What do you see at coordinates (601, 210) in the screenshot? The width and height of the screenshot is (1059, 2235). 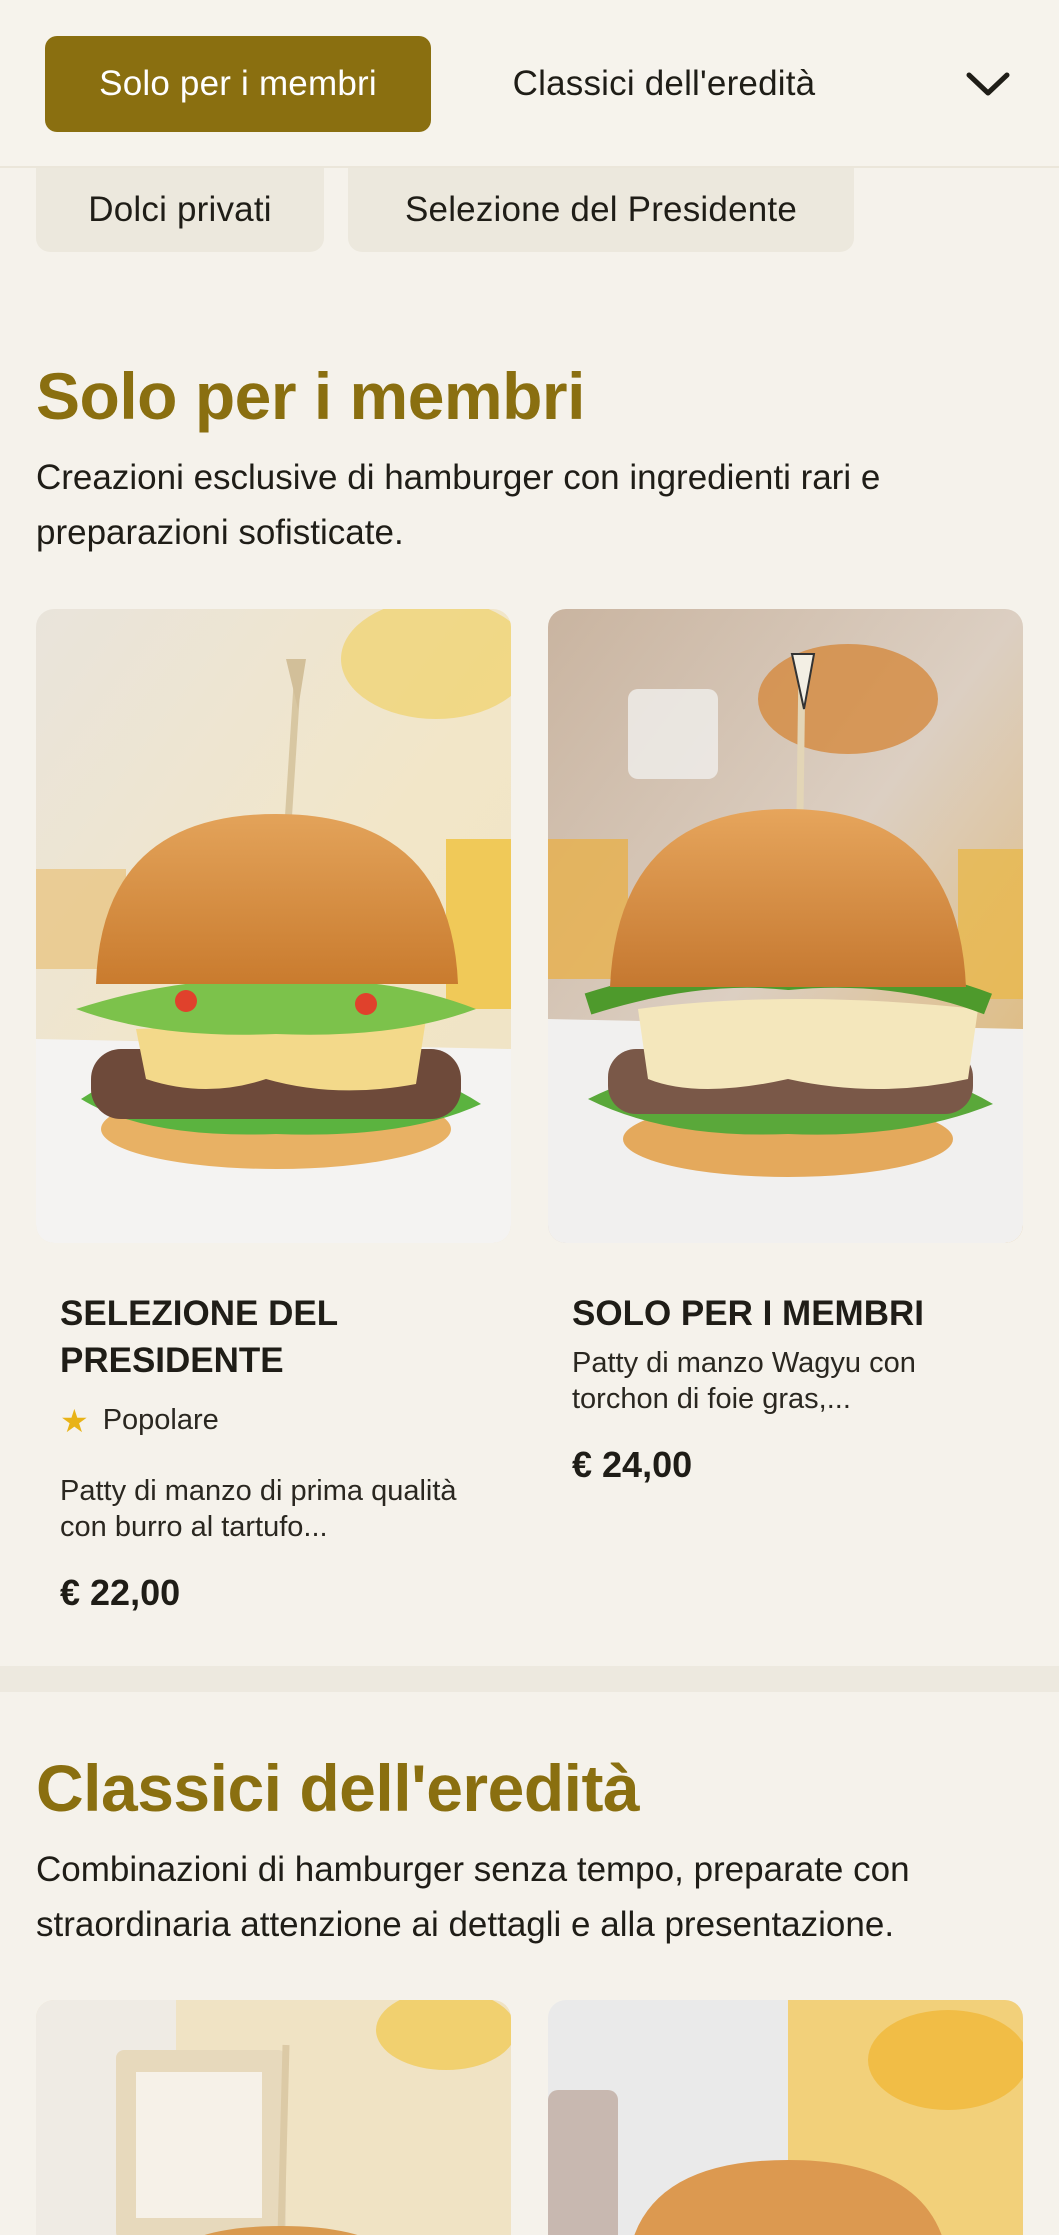 I see `category-chip-selezione-presidente: Selezione del Presidente` at bounding box center [601, 210].